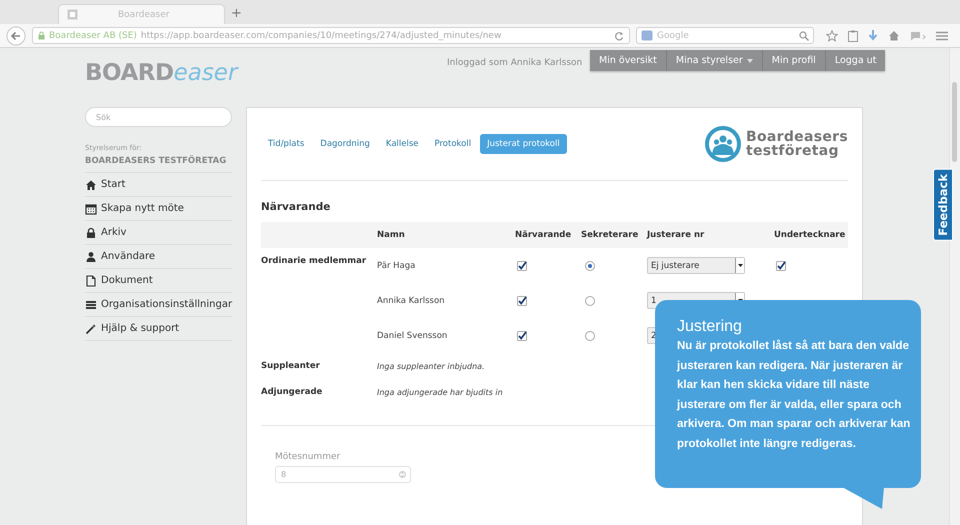 The width and height of the screenshot is (960, 525). What do you see at coordinates (873, 36) in the screenshot?
I see `download-icon` at bounding box center [873, 36].